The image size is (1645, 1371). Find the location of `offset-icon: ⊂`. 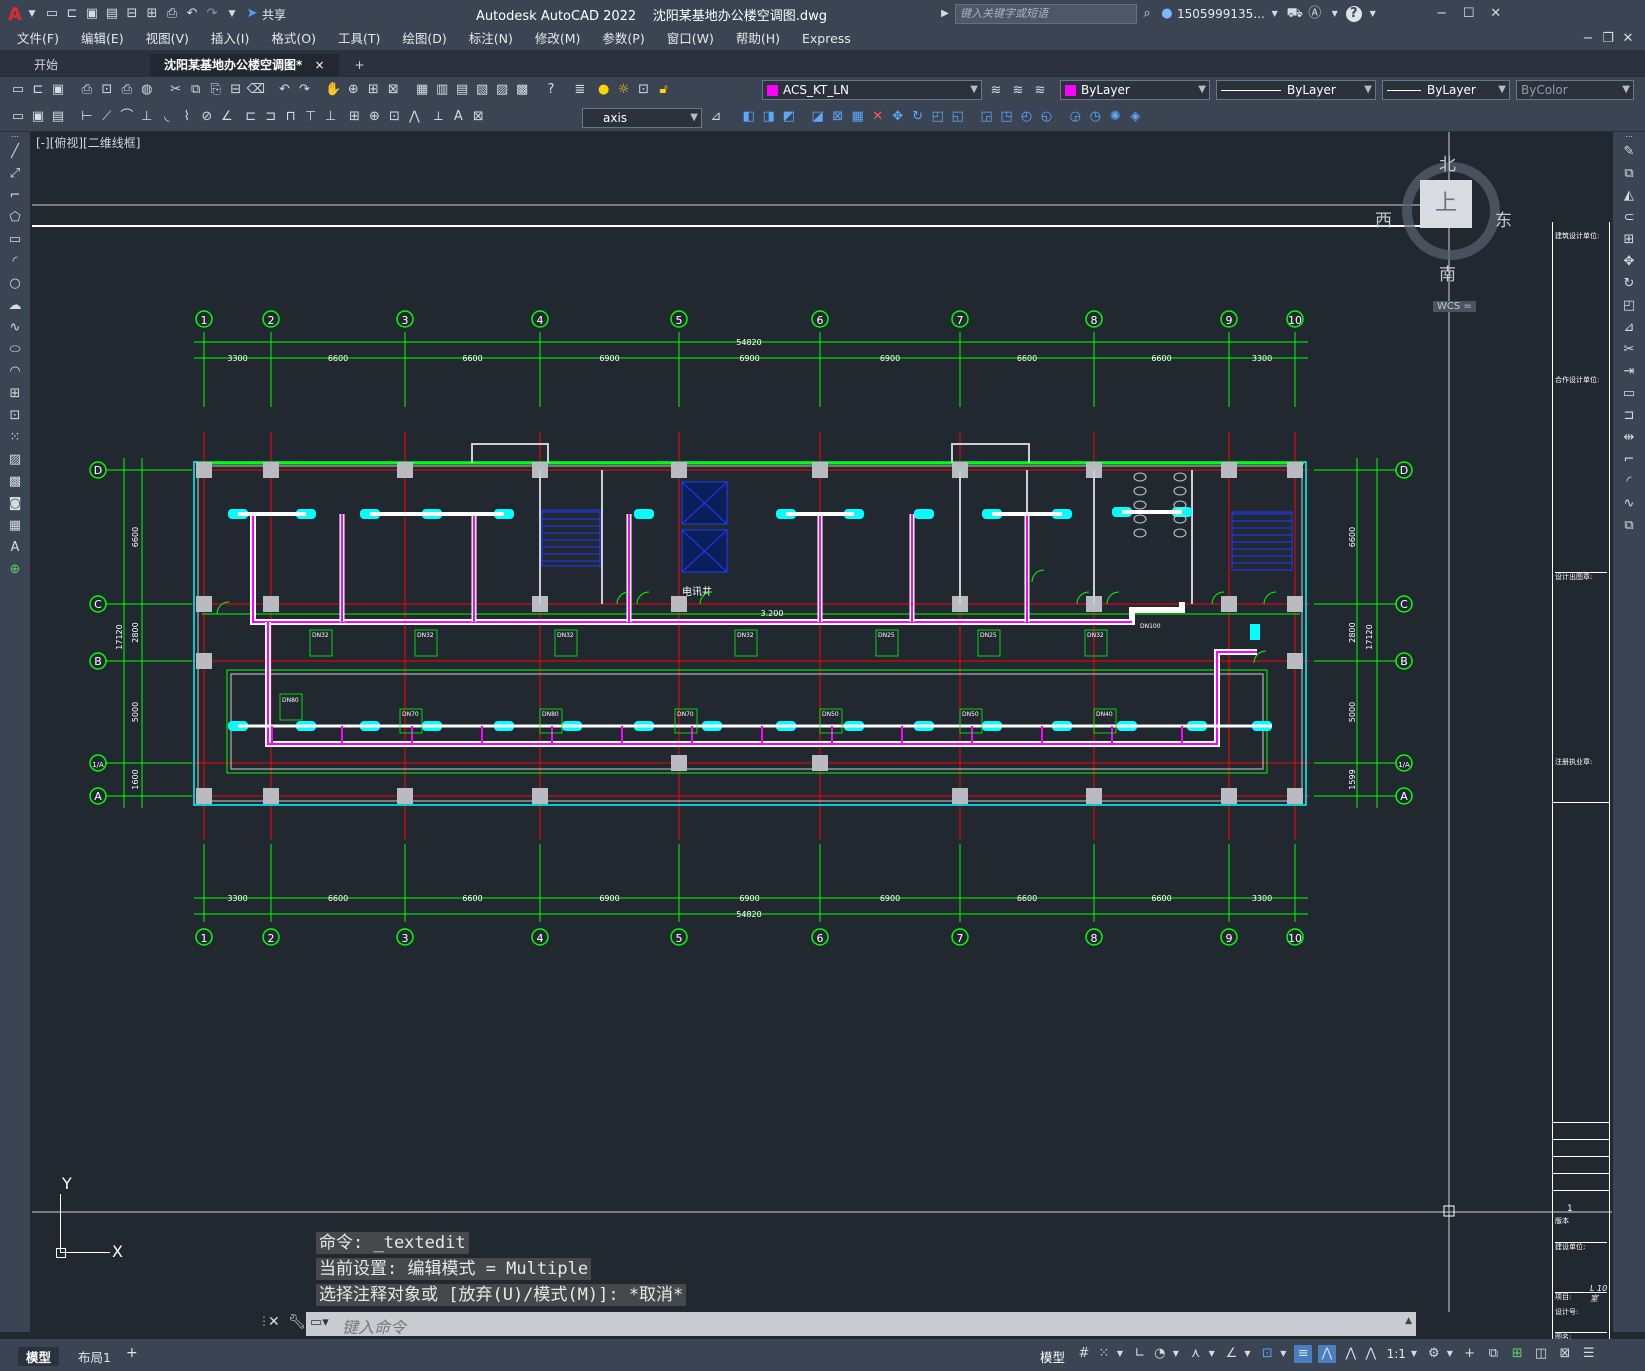

offset-icon: ⊂ is located at coordinates (1629, 218).